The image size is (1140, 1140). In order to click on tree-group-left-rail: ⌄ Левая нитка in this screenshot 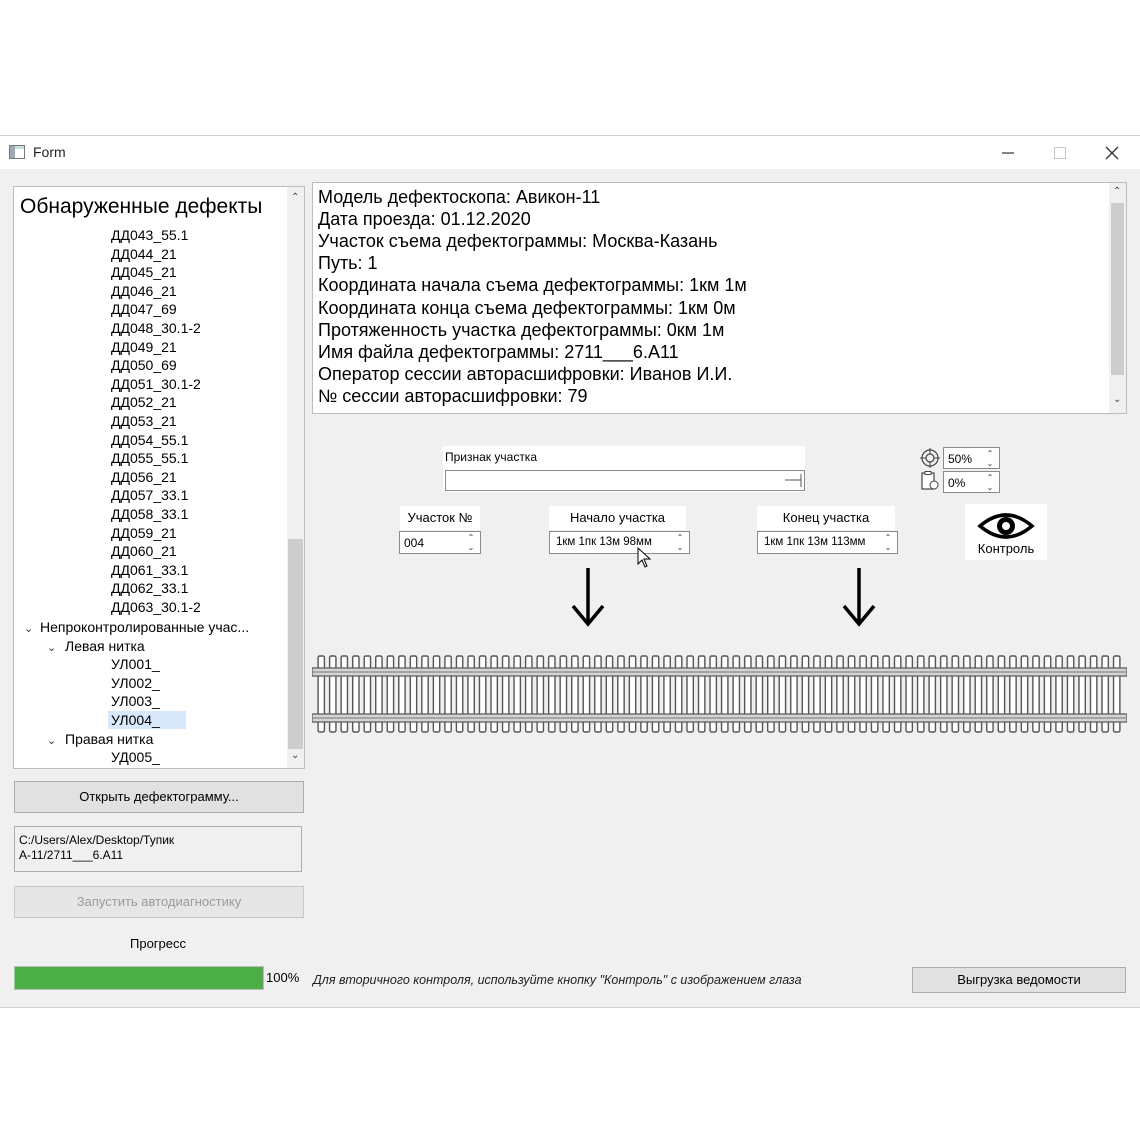, I will do `click(96, 646)`.